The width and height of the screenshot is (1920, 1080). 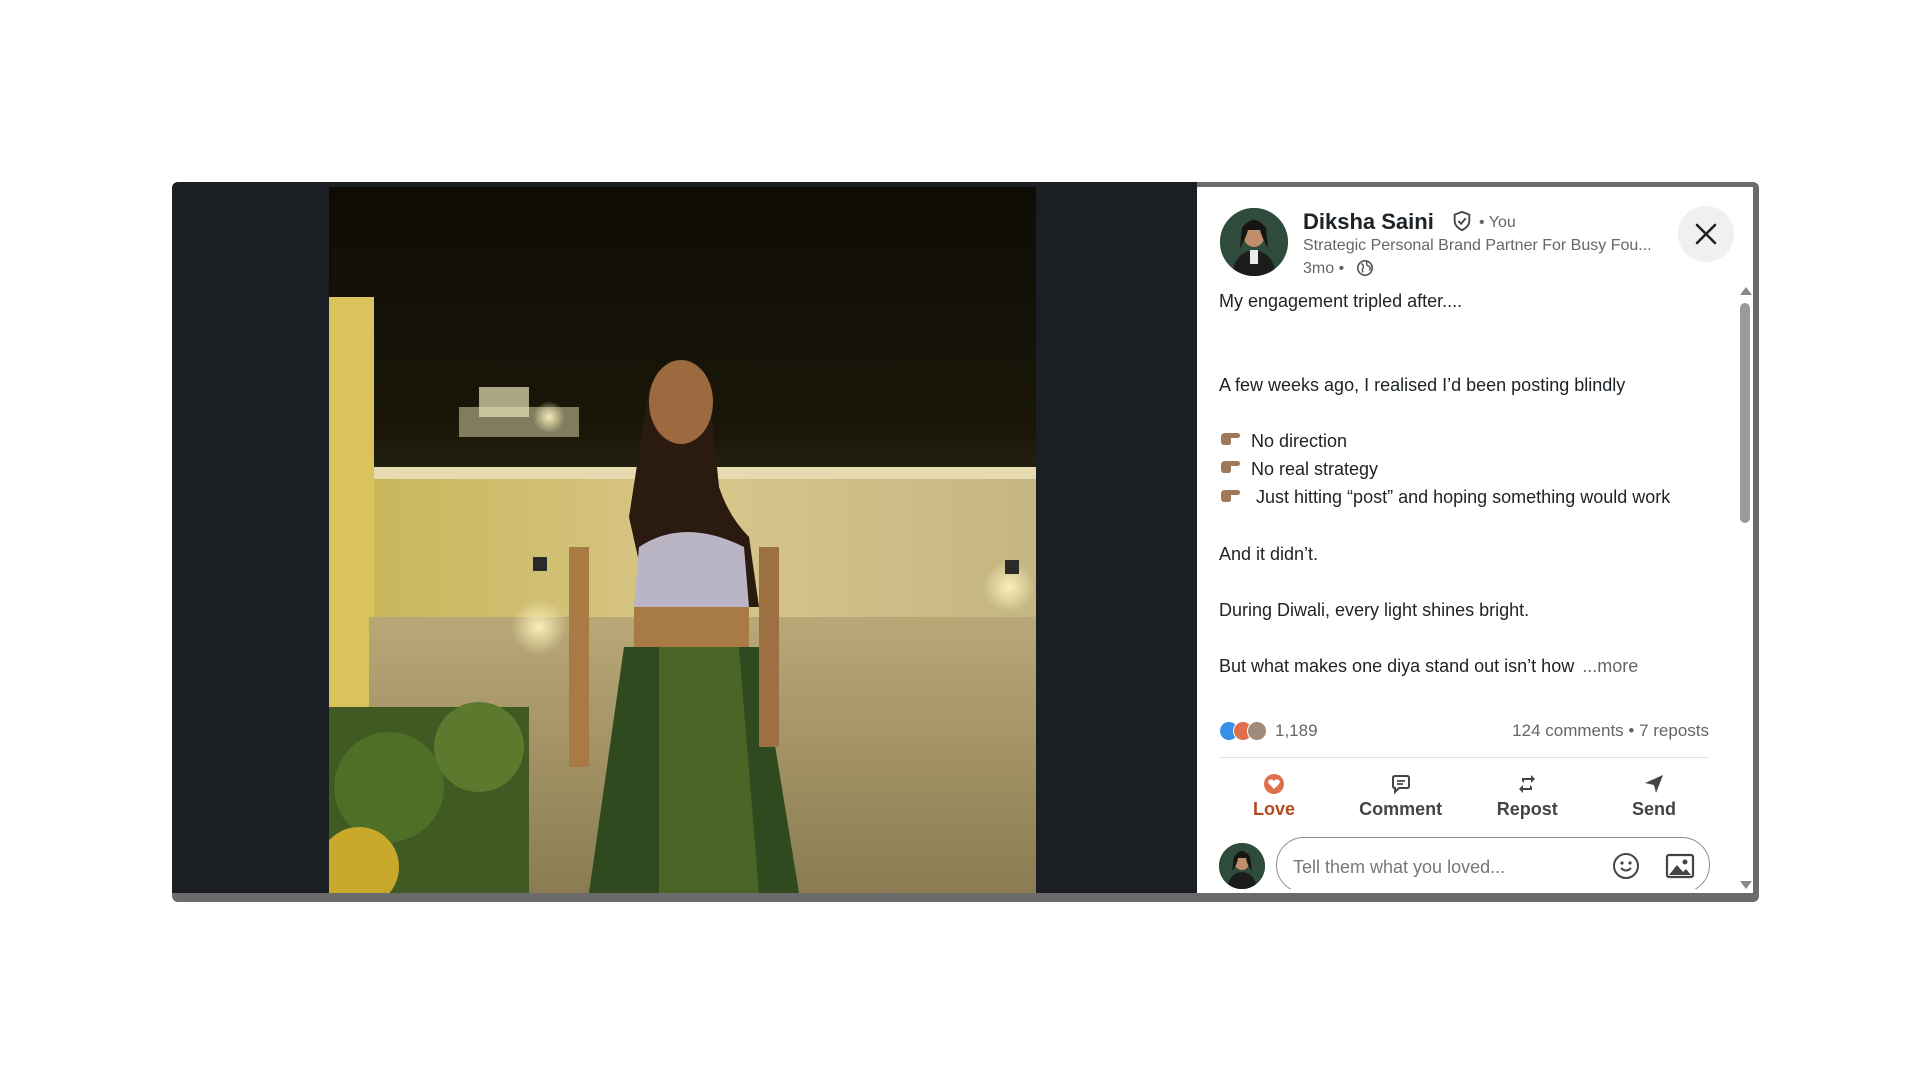 I want to click on comment-input, so click(x=1443, y=867).